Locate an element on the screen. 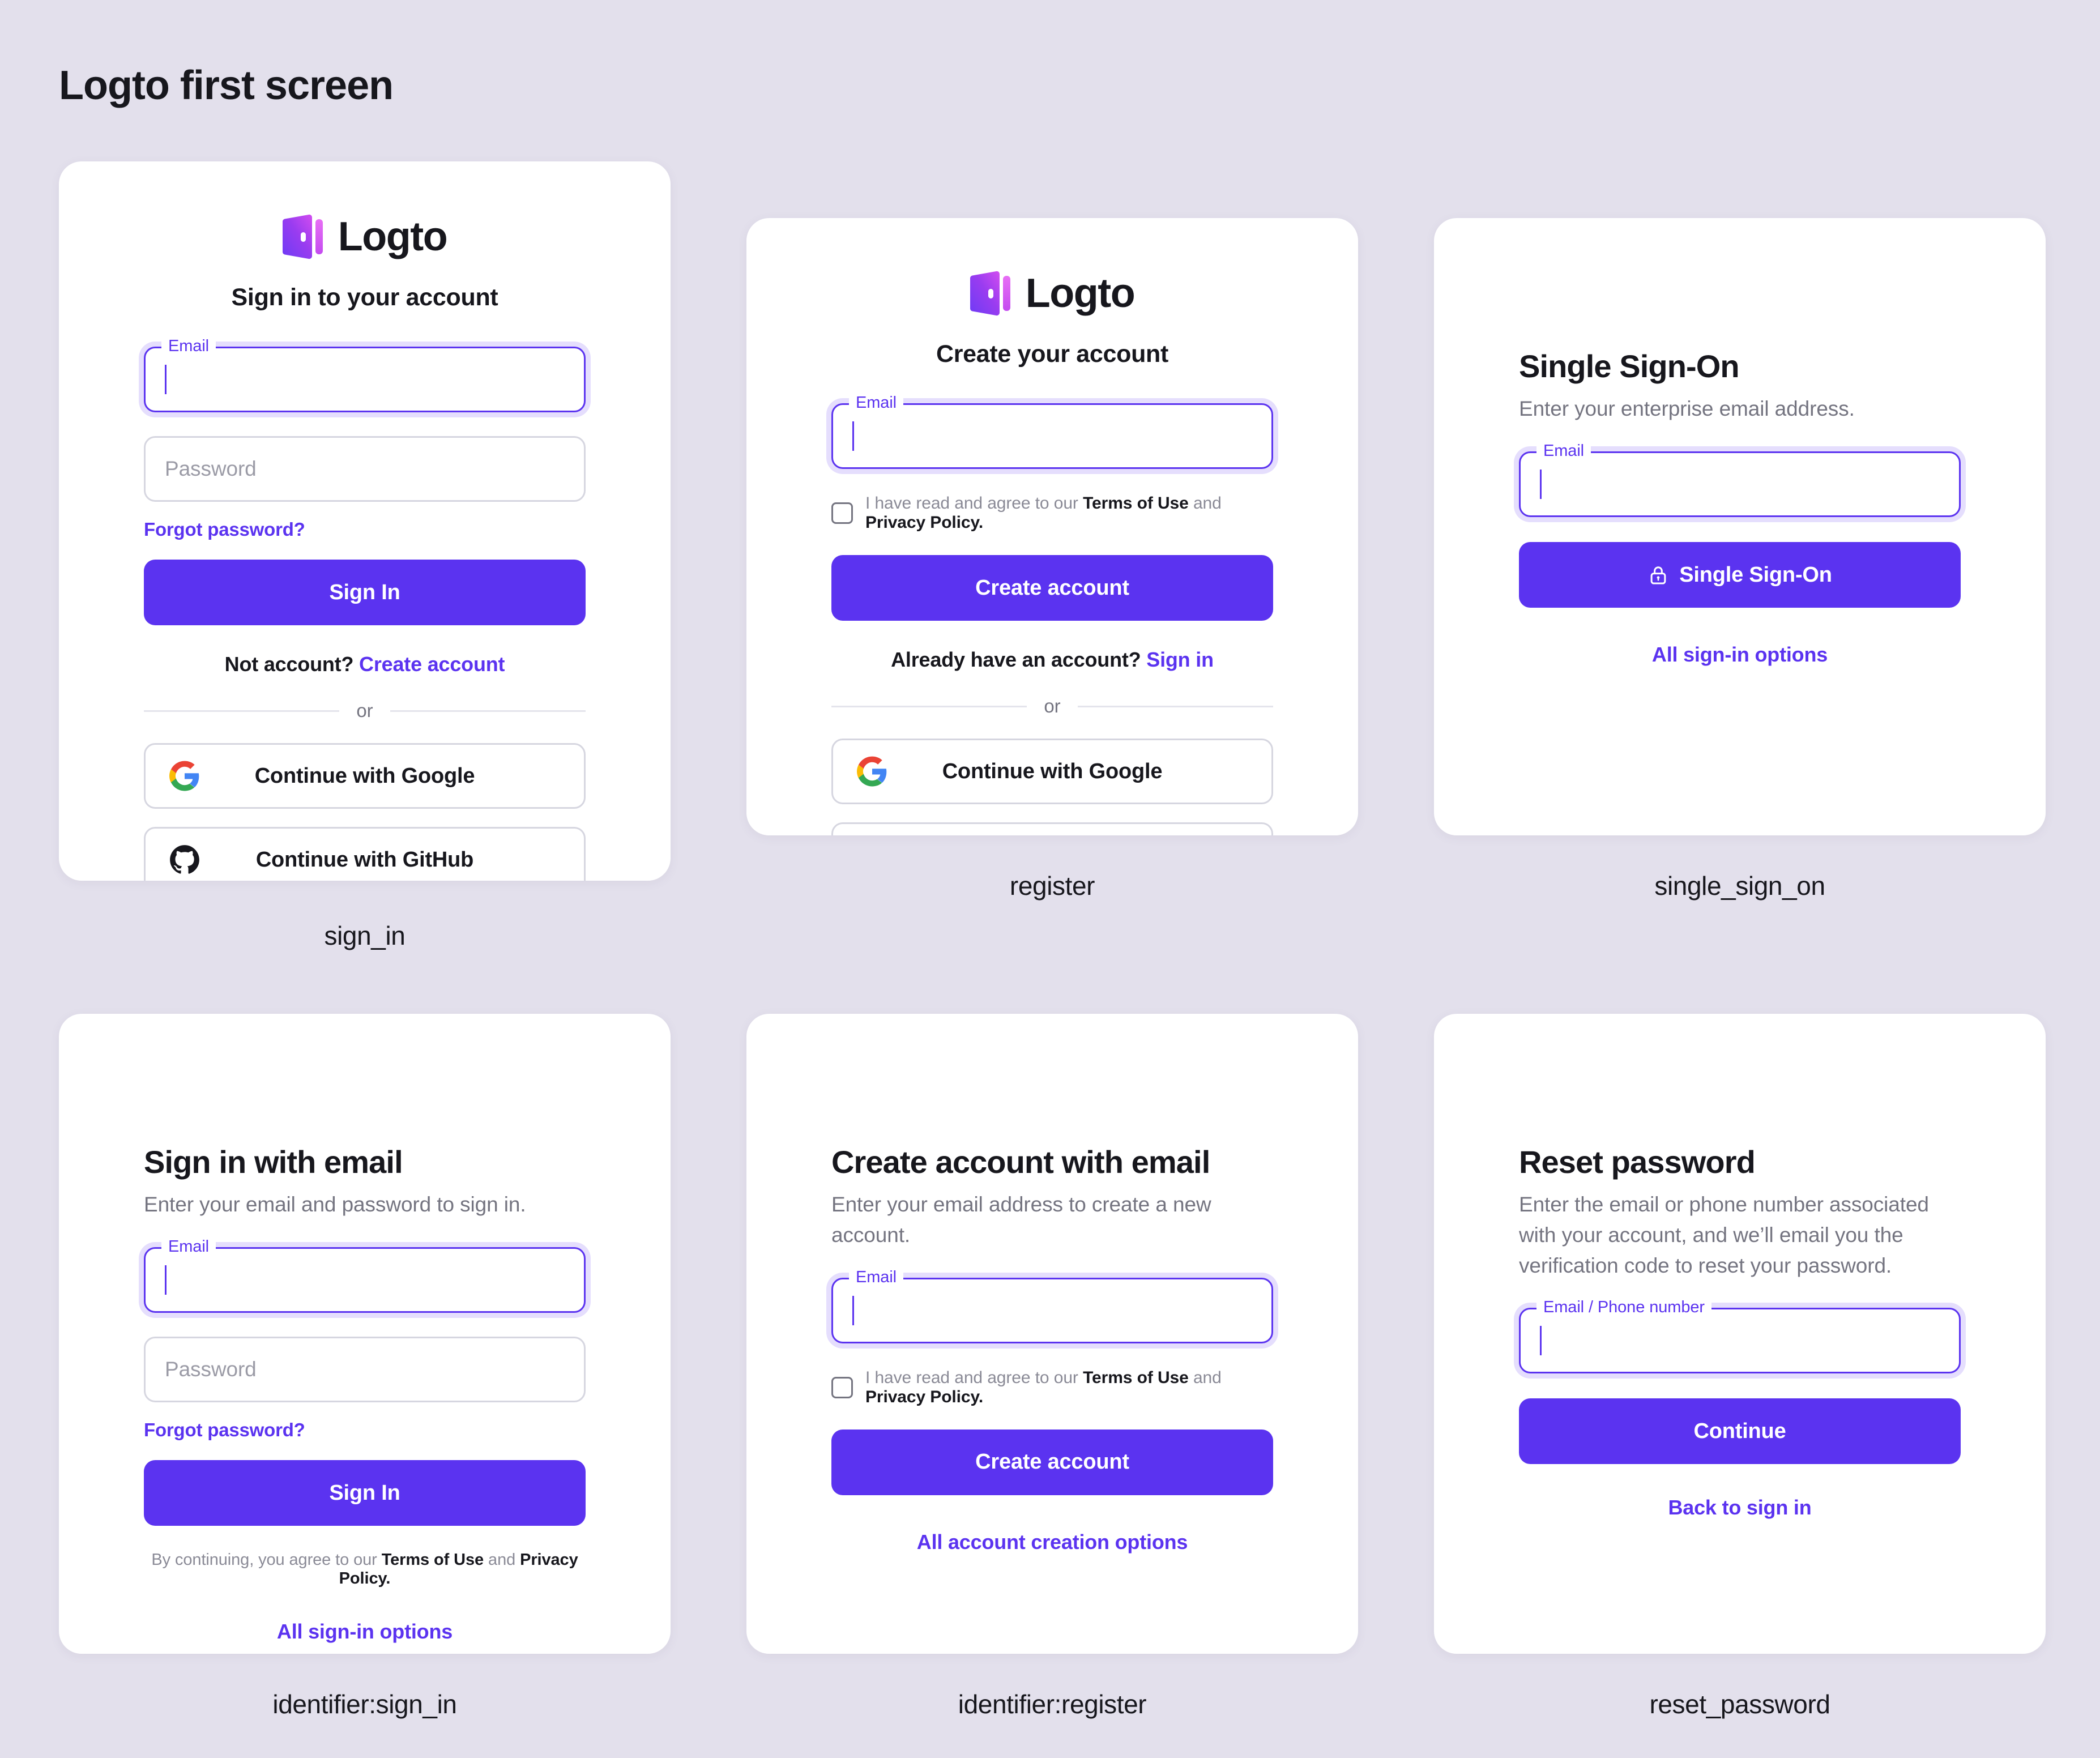 This screenshot has height=1758, width=2100. logto-door-logo-icon is located at coordinates (990, 293).